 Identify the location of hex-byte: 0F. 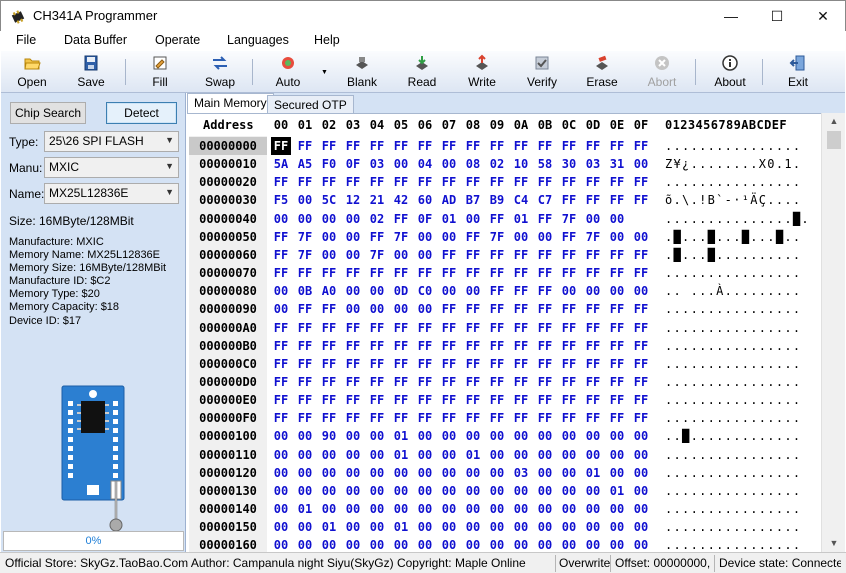
(353, 164).